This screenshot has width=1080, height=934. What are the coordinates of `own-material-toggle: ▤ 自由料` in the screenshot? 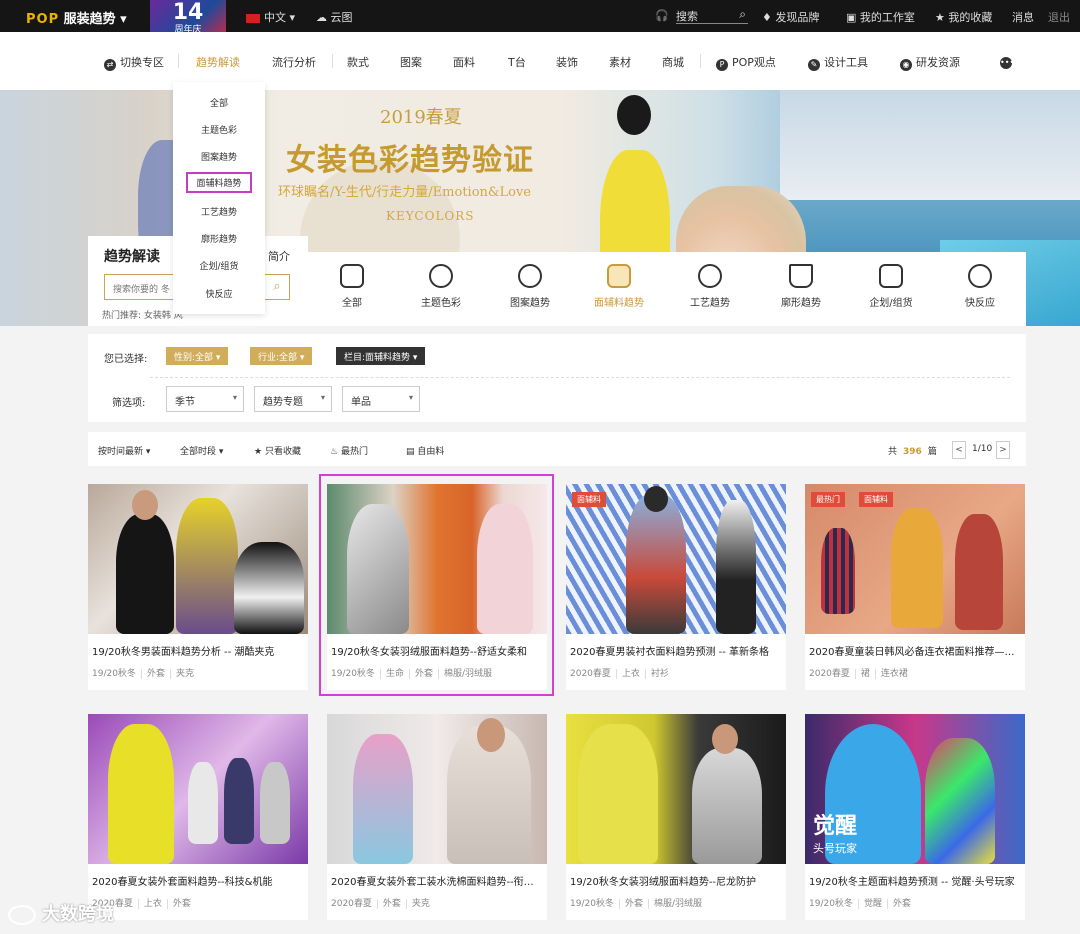 It's located at (425, 450).